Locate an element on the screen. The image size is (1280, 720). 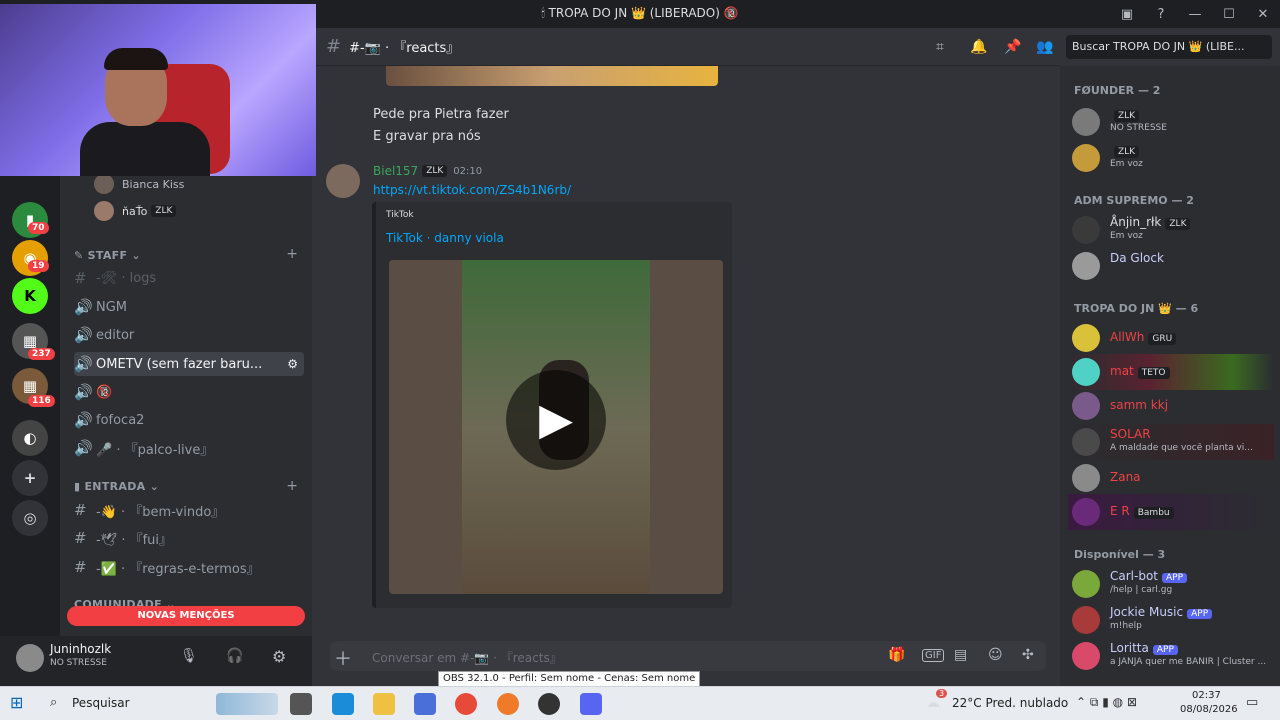
previous-image is located at coordinates (552, 76).